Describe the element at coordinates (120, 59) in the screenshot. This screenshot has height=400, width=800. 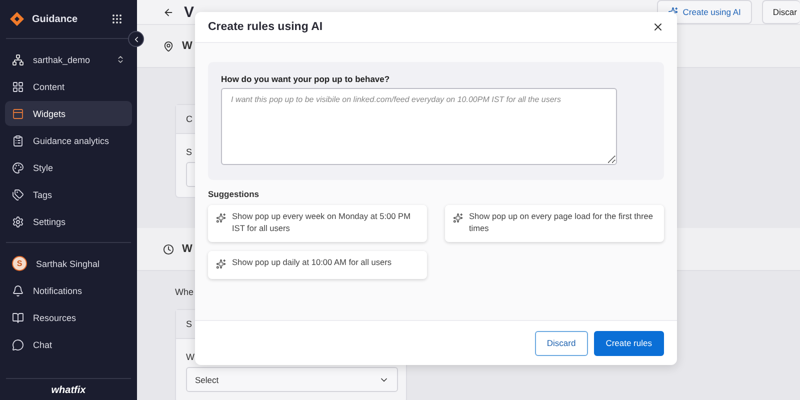
I see `up-down-chevron-icon` at that location.